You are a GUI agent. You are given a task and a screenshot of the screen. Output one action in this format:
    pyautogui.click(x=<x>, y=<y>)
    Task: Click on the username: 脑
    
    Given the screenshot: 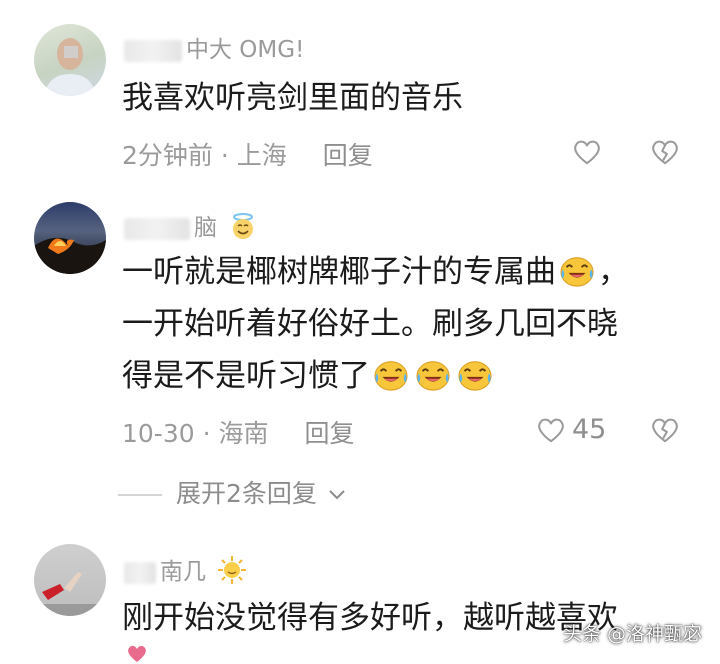 What is the action you would take?
    pyautogui.click(x=191, y=225)
    